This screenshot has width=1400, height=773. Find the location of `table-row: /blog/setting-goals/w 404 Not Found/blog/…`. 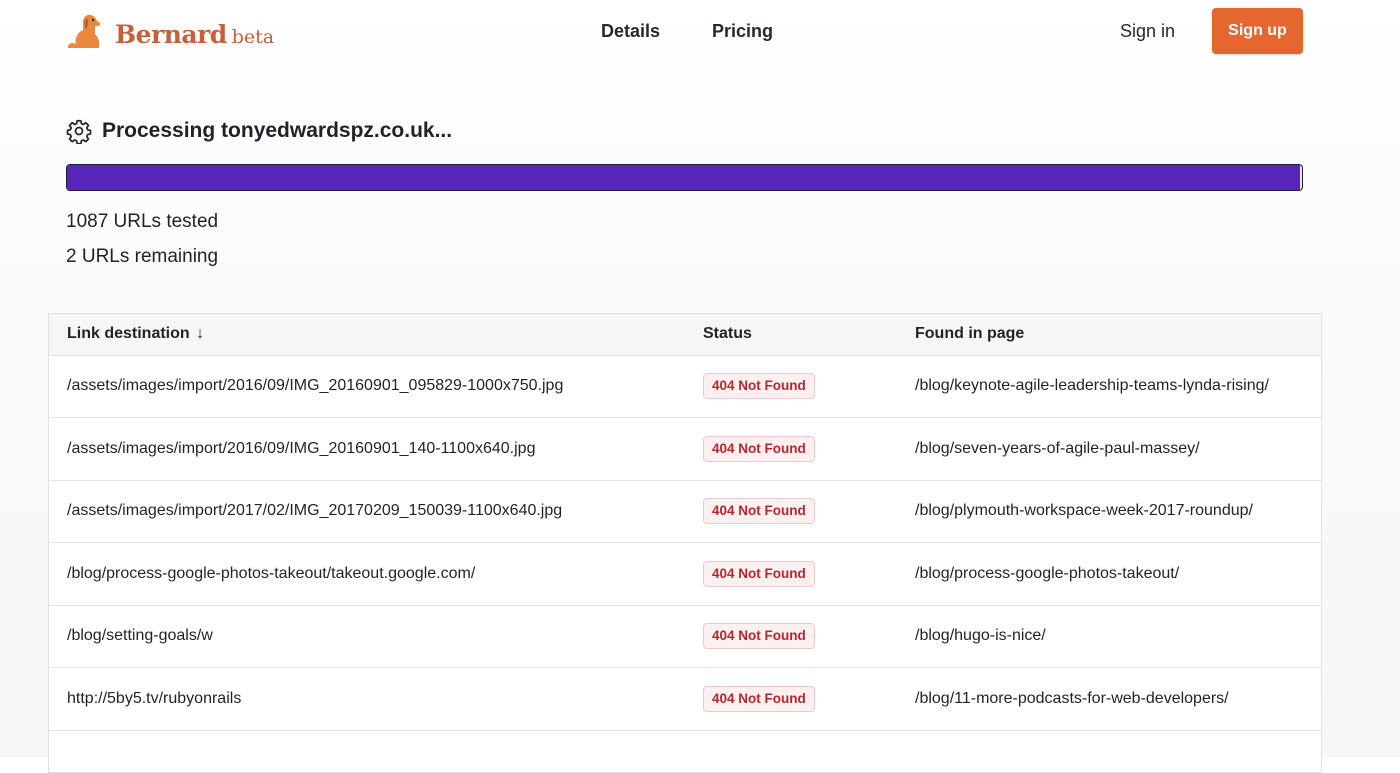

table-row: /blog/setting-goals/w 404 Not Found/blog/… is located at coordinates (685, 636).